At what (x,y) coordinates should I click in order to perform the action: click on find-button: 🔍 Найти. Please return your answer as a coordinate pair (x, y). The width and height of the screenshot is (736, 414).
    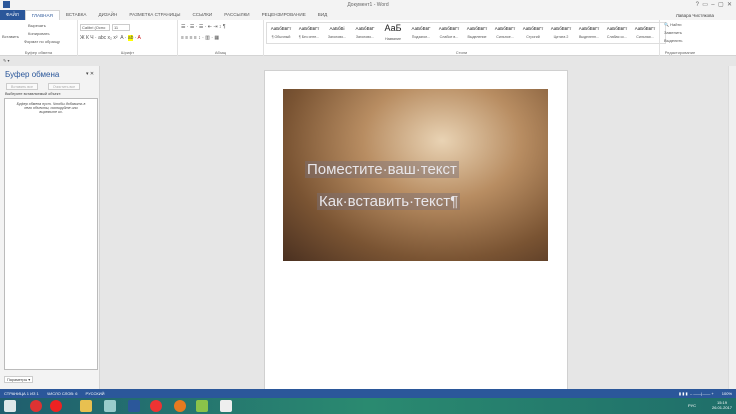
    Looking at the image, I should click on (673, 24).